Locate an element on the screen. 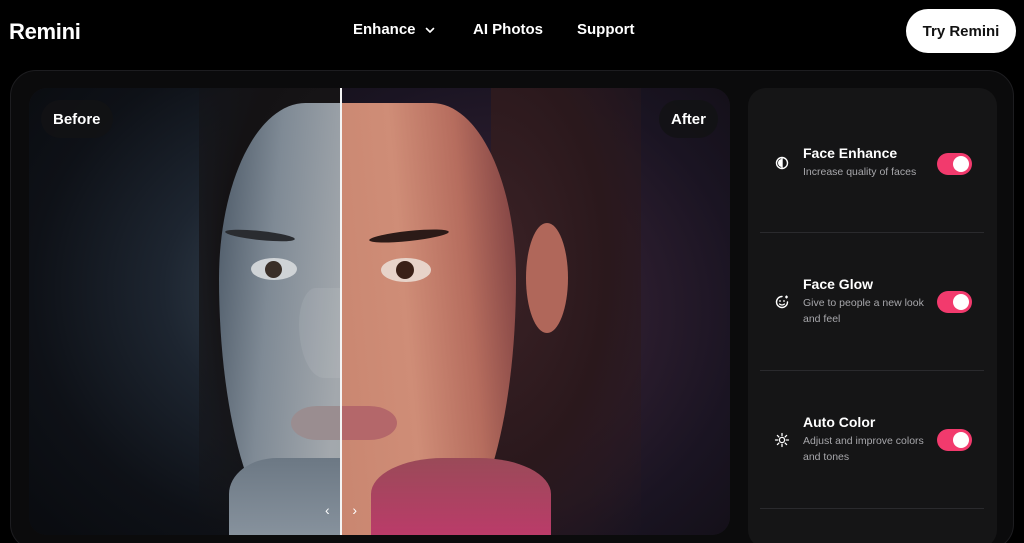  option-description: Give to people a new look and feel is located at coordinates (863, 311).